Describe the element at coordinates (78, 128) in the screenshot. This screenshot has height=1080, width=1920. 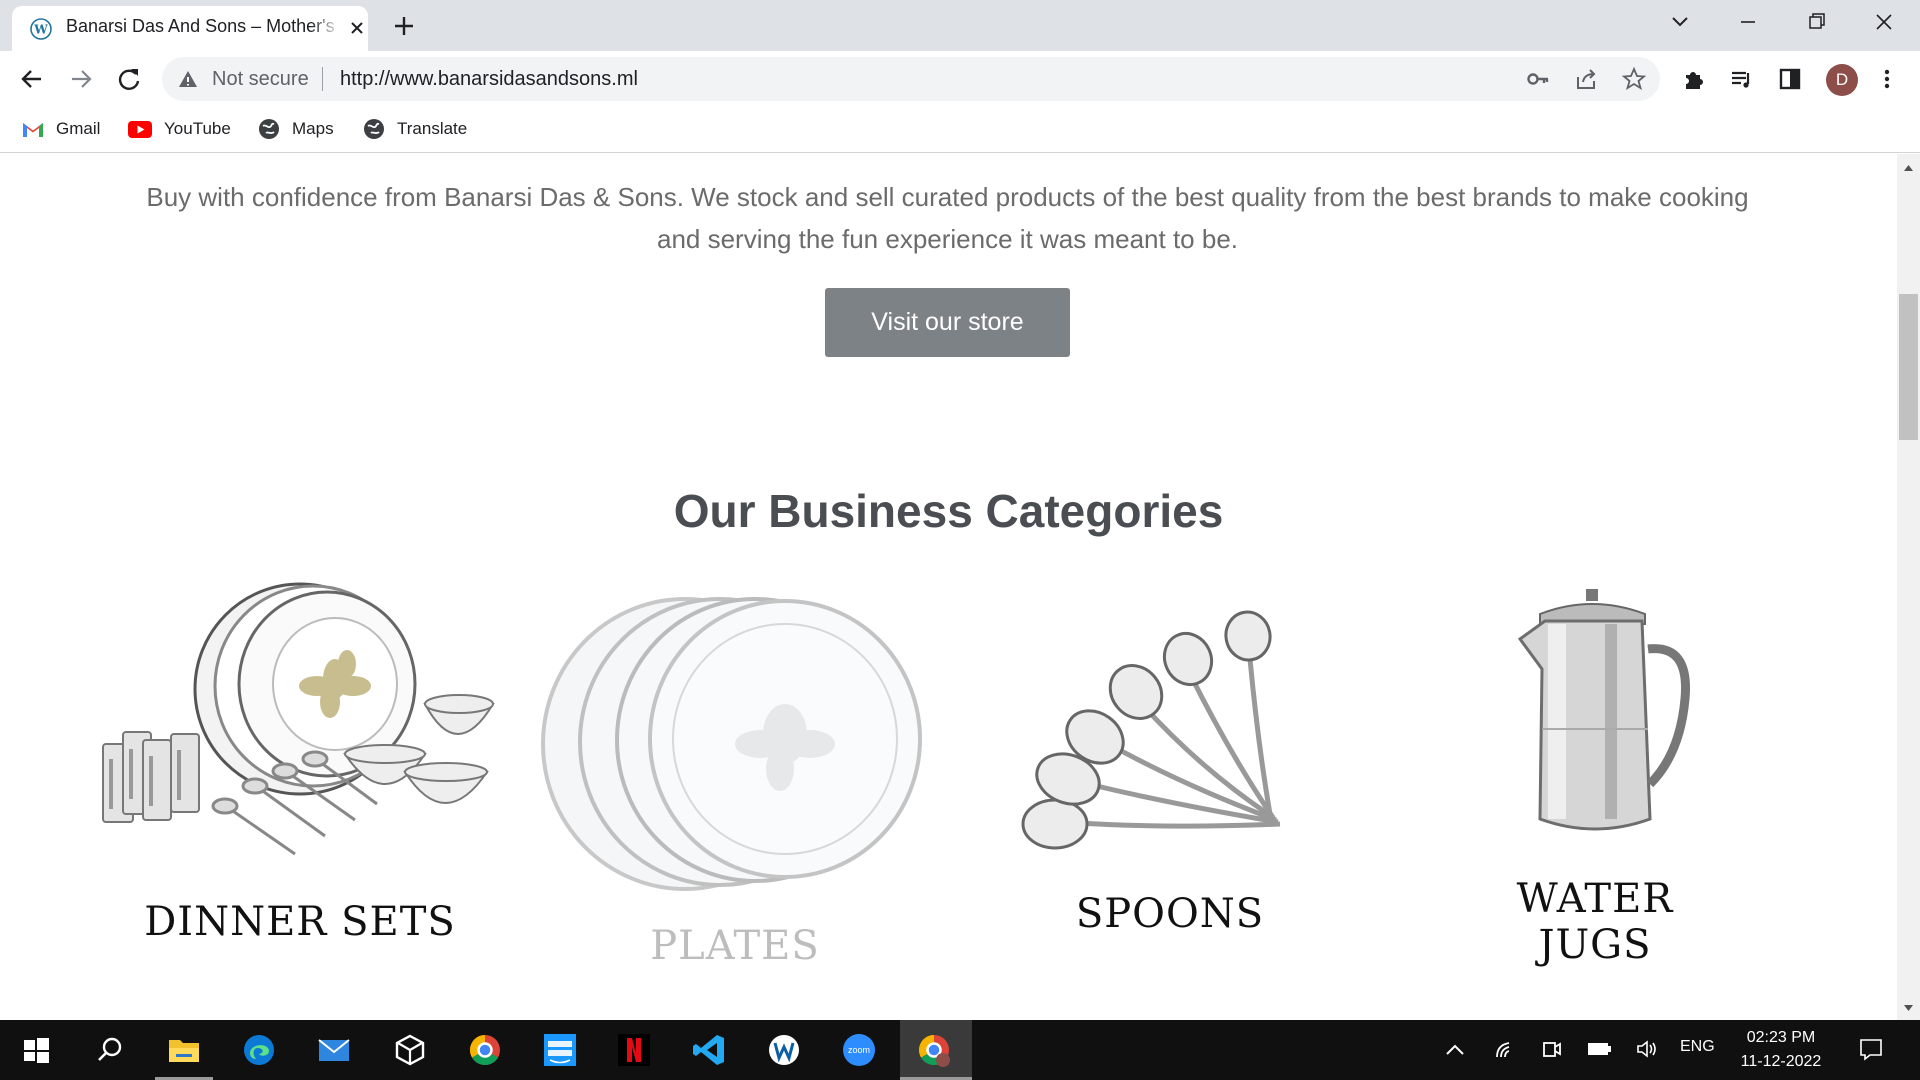
I see `bookmark-label: Gmail` at that location.